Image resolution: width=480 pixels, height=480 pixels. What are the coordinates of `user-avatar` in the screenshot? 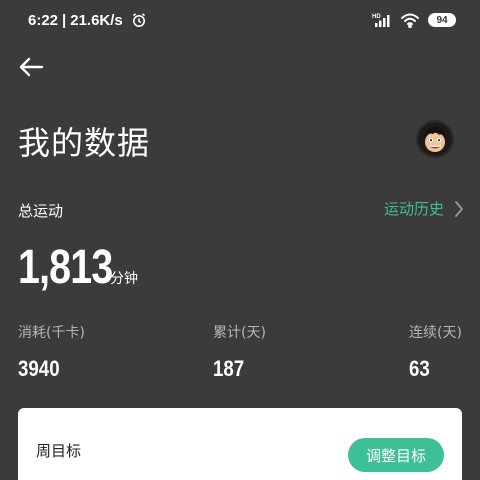 It's located at (435, 139).